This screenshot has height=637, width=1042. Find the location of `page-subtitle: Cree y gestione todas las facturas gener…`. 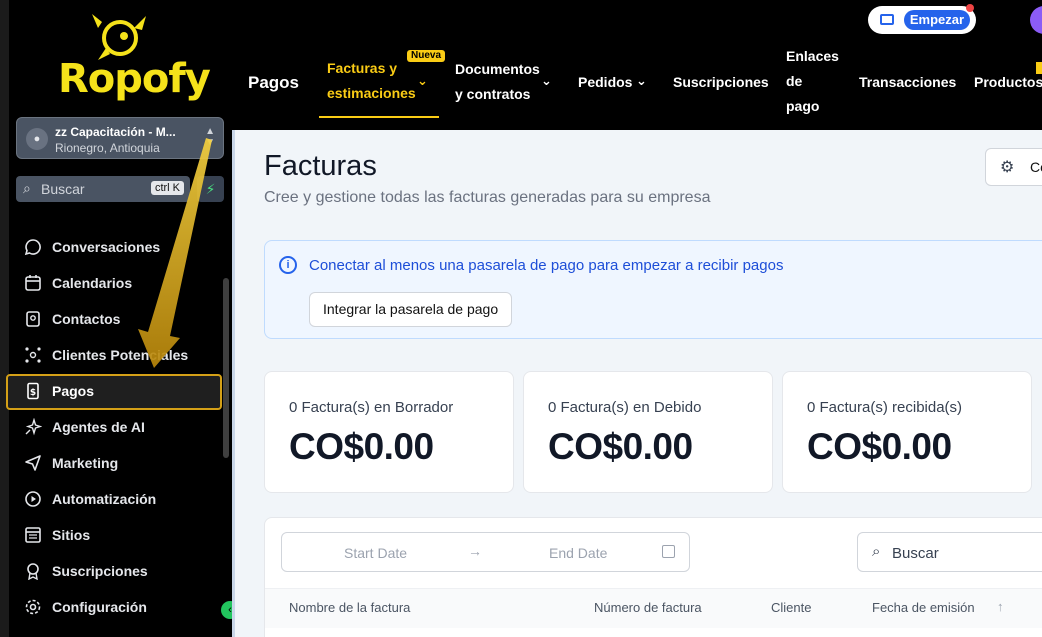

page-subtitle: Cree y gestione todas las facturas gener… is located at coordinates (487, 197).